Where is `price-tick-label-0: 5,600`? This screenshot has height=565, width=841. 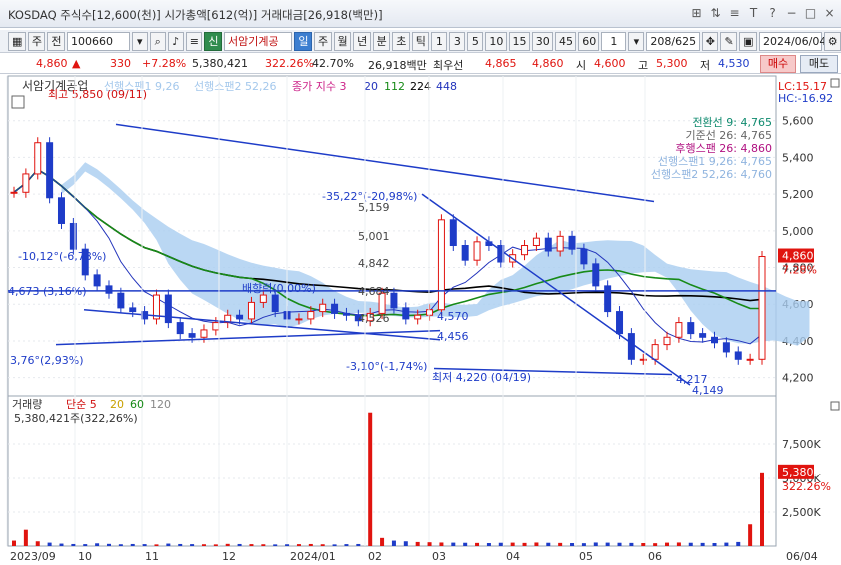
price-tick-label-0: 5,600 is located at coordinates (798, 121).